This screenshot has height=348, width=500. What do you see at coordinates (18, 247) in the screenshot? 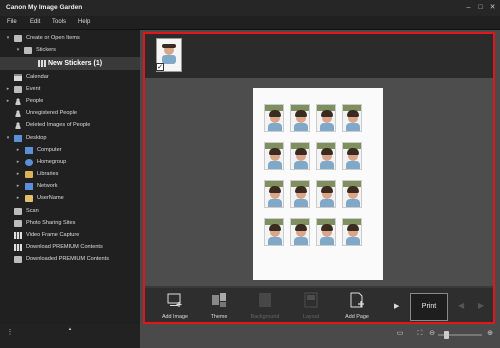
I see `download-icon` at bounding box center [18, 247].